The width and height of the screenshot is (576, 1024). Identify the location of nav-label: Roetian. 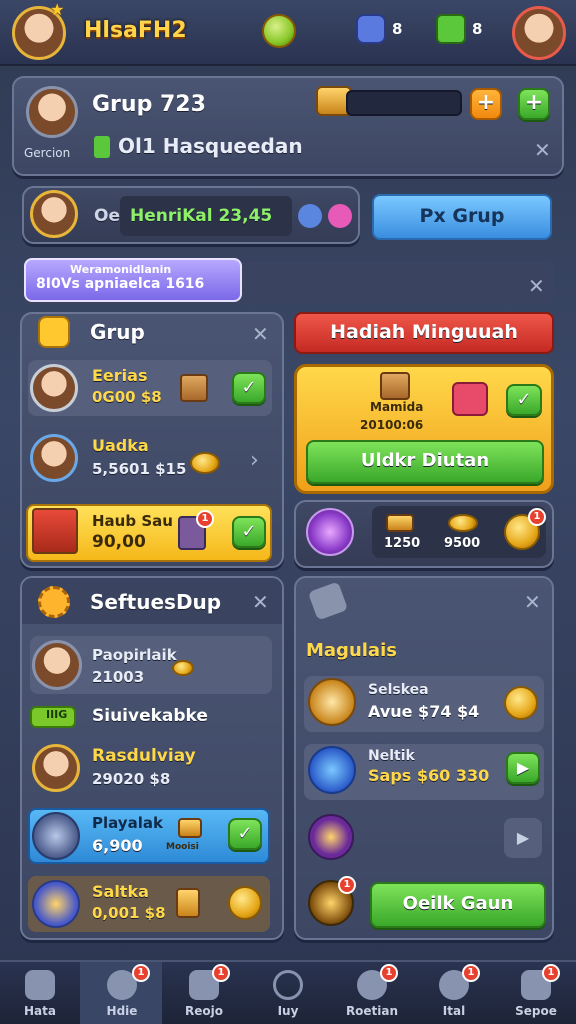
(372, 1011).